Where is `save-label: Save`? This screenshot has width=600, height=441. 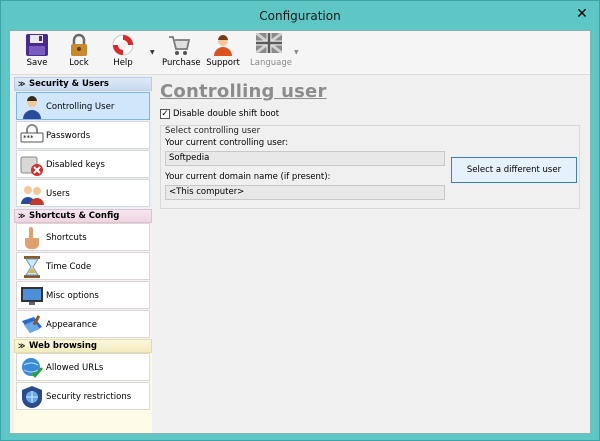 save-label: Save is located at coordinates (37, 63).